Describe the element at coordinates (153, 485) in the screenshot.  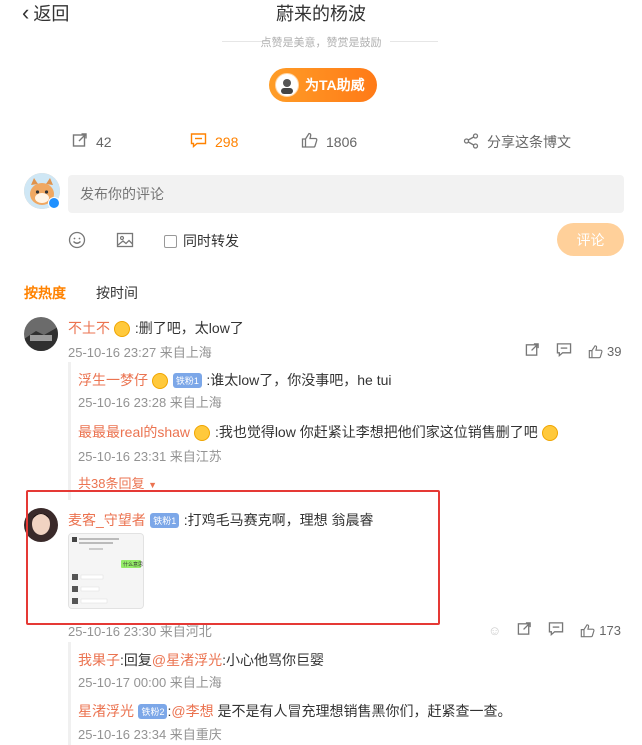
I see `caret-down-icon: ▼` at that location.